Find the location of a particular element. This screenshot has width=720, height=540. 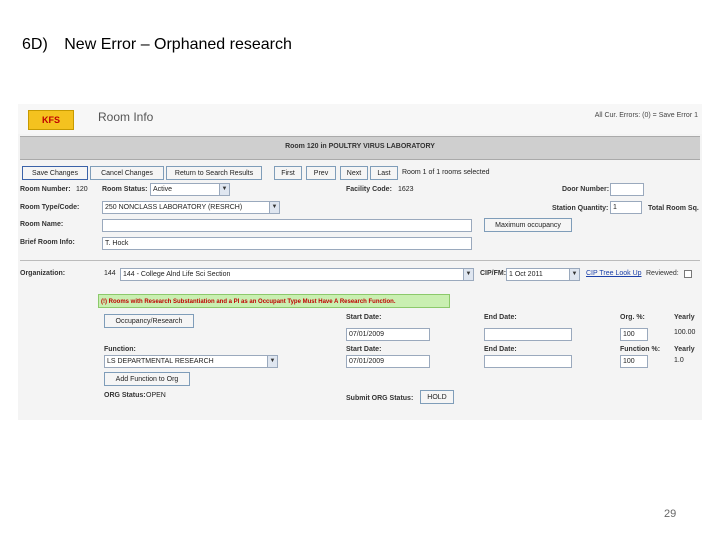

function-pct-label: Function %: is located at coordinates (640, 349).